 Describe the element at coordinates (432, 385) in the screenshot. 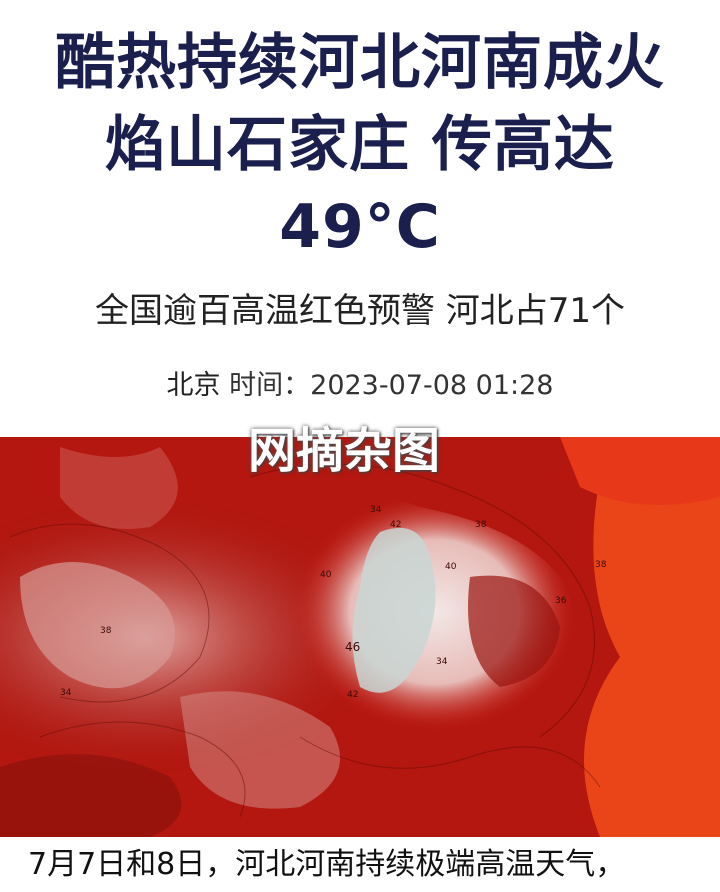

I see `timestamp: 2023-07-08 01:28` at that location.